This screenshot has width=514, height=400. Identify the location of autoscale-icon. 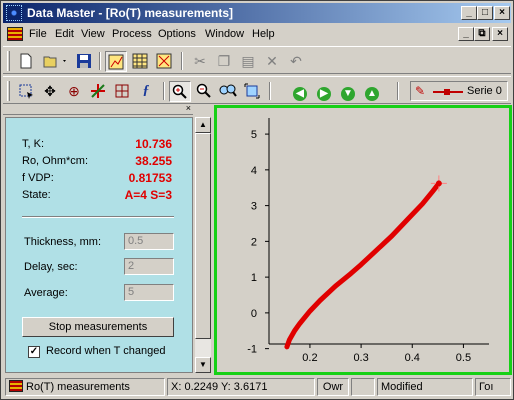
(252, 91).